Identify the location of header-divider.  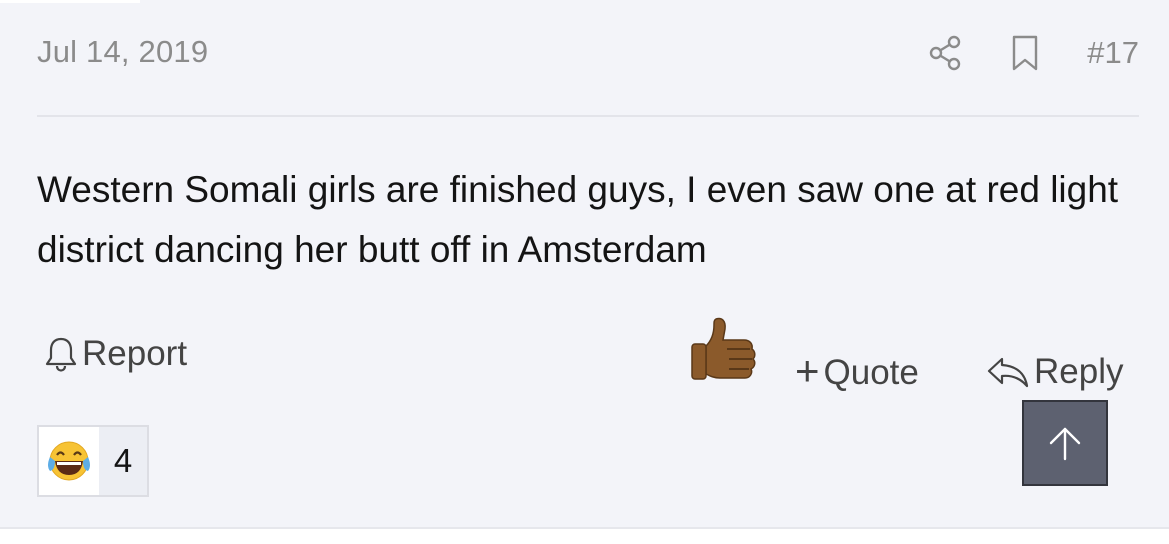
(588, 116).